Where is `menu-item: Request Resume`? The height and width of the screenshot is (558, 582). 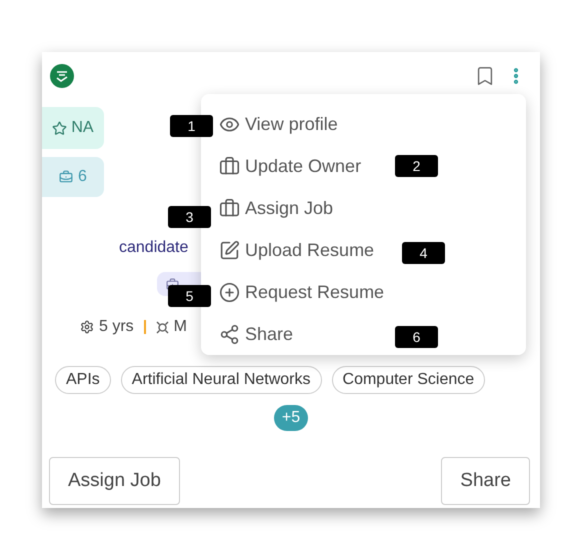
menu-item: Request Resume is located at coordinates (301, 292).